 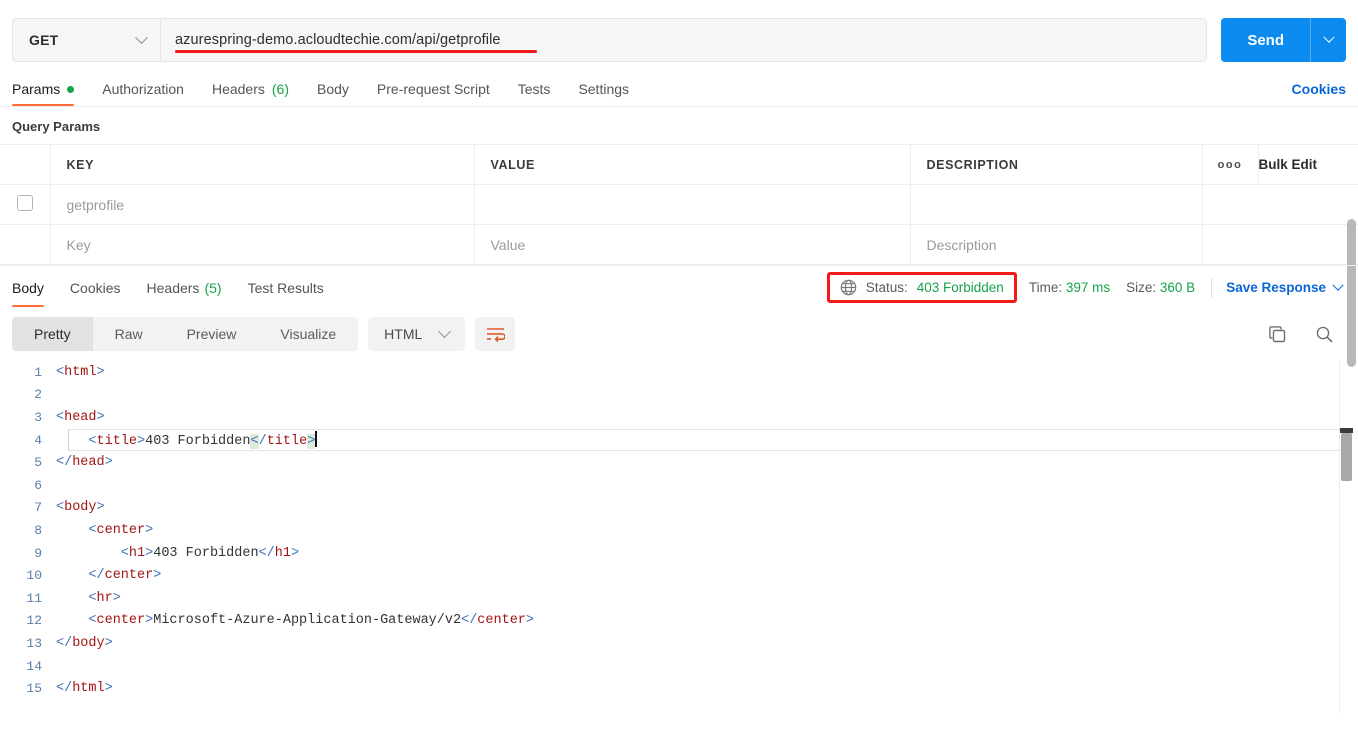 What do you see at coordinates (88, 689) in the screenshot?
I see `code-token: html` at bounding box center [88, 689].